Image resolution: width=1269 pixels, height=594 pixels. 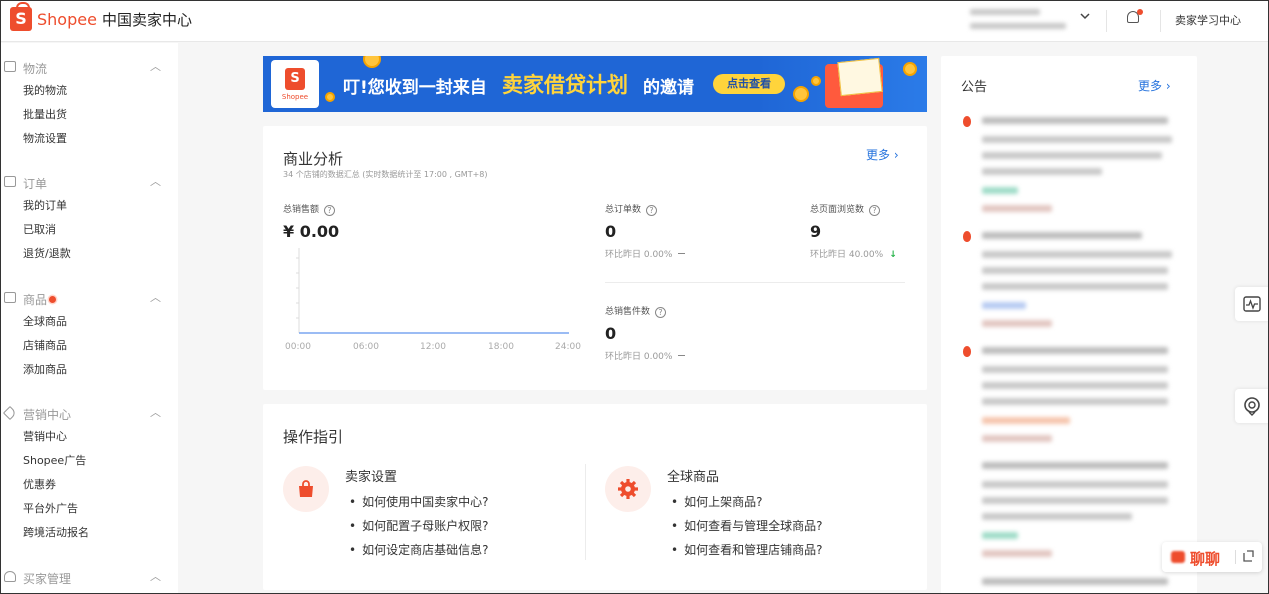 What do you see at coordinates (89, 322) in the screenshot?
I see `sidebar-item-global-products: 全球商品` at bounding box center [89, 322].